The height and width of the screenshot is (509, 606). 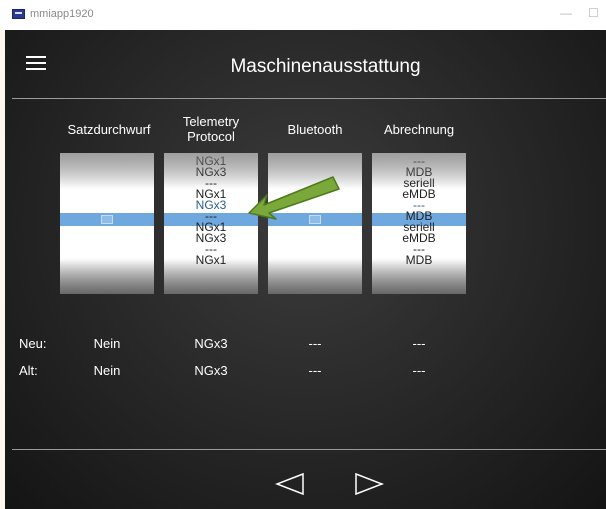 I want to click on alt-value-telemetry-protocol: NGx3, so click(x=211, y=370).